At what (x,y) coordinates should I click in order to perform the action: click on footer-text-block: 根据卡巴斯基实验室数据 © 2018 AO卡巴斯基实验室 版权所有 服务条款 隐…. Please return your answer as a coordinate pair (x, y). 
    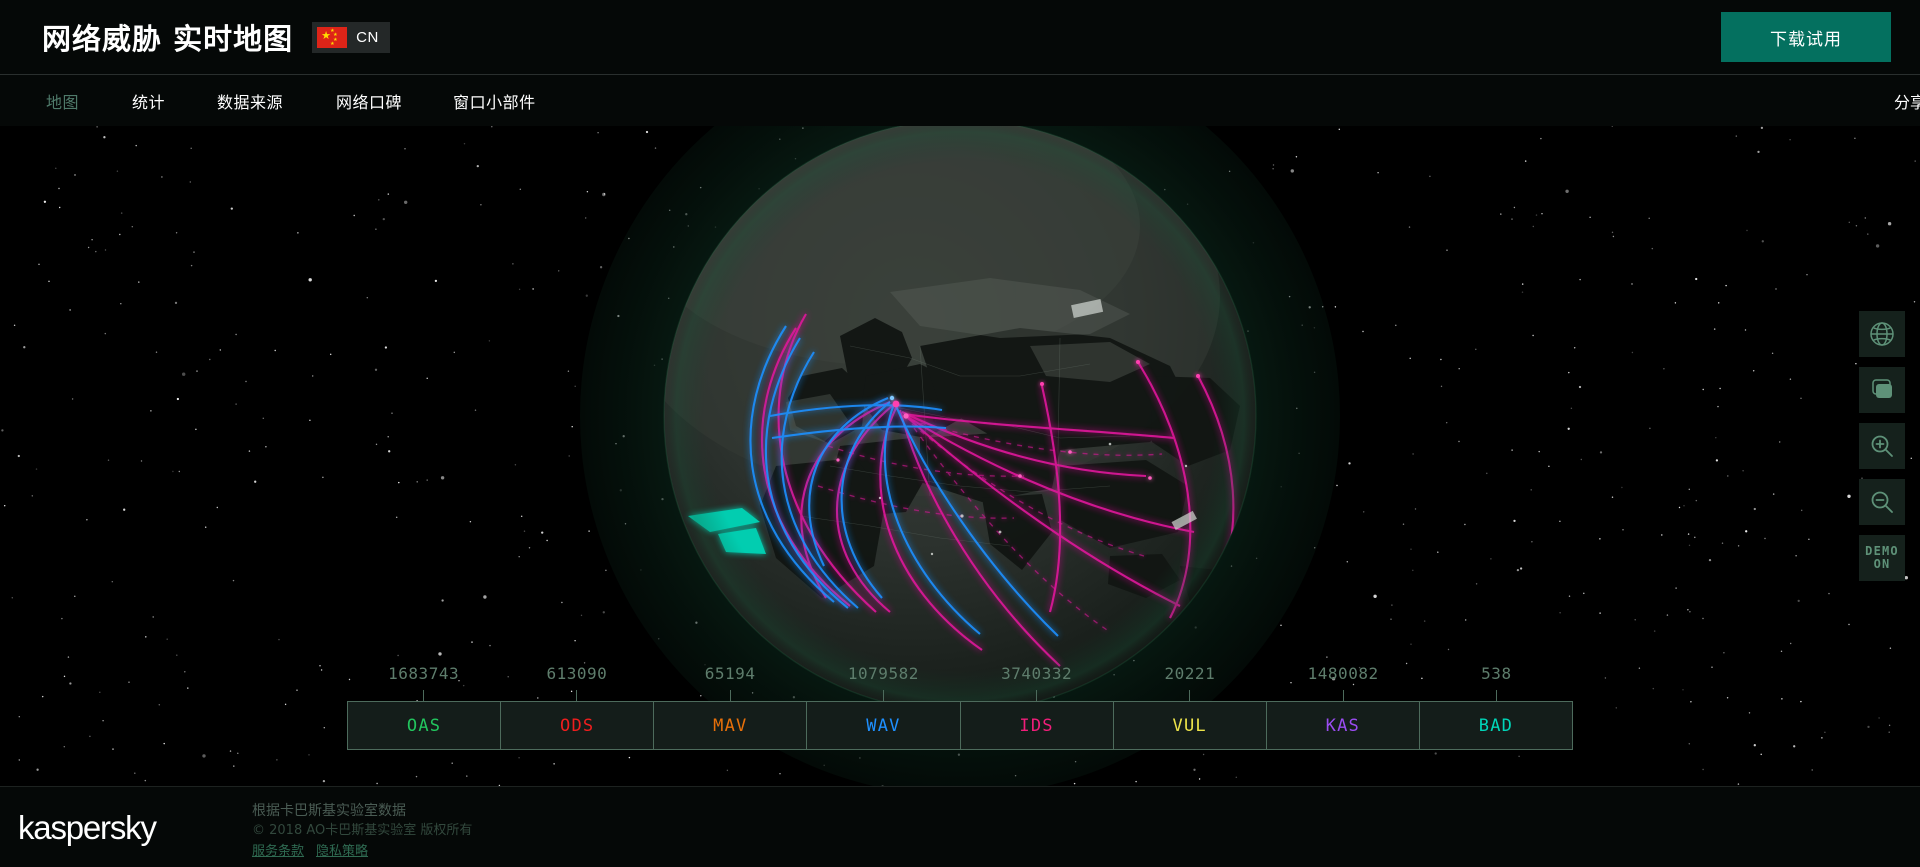
    Looking at the image, I should click on (362, 831).